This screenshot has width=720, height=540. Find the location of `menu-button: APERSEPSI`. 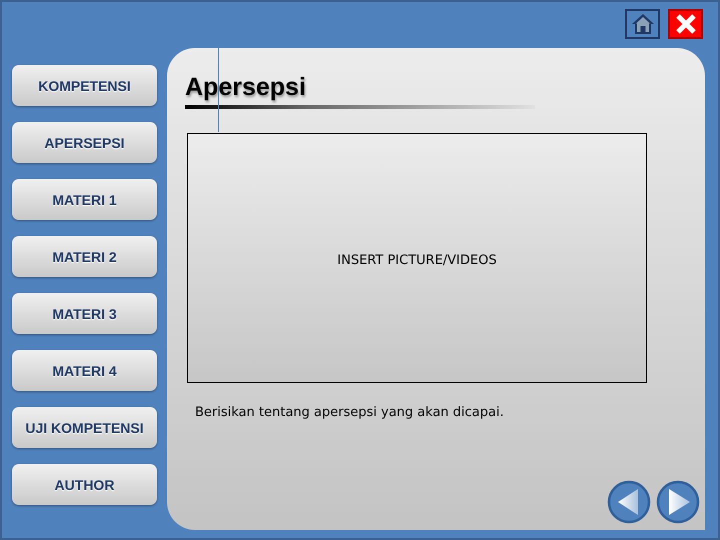

menu-button: APERSEPSI is located at coordinates (84, 142).